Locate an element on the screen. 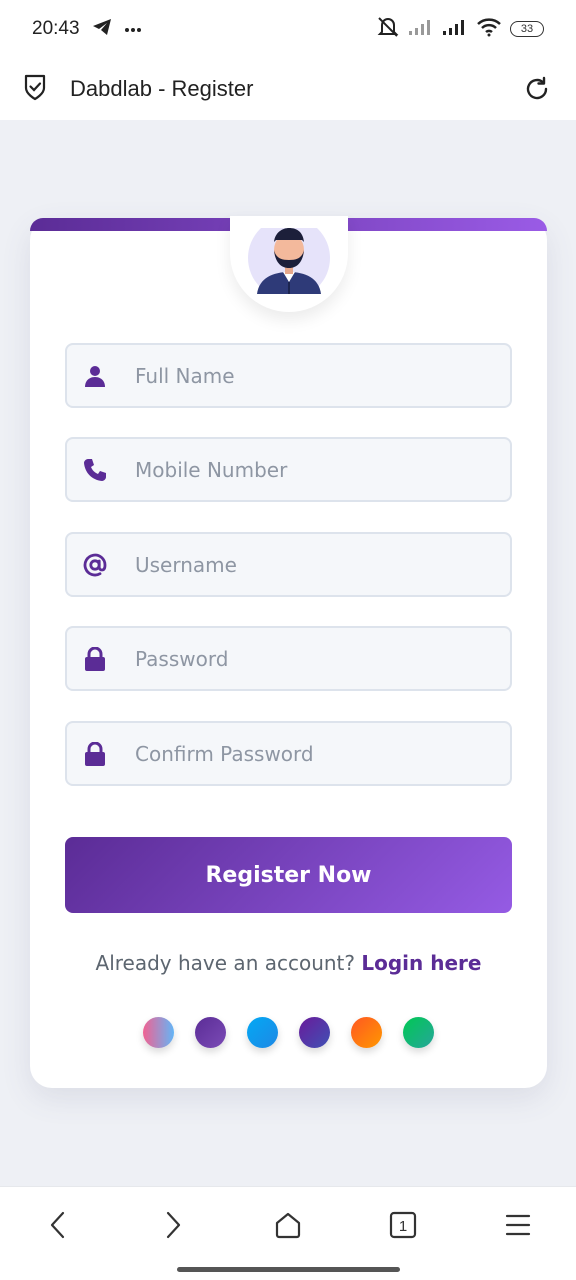  register-button: Register Now is located at coordinates (288, 875).